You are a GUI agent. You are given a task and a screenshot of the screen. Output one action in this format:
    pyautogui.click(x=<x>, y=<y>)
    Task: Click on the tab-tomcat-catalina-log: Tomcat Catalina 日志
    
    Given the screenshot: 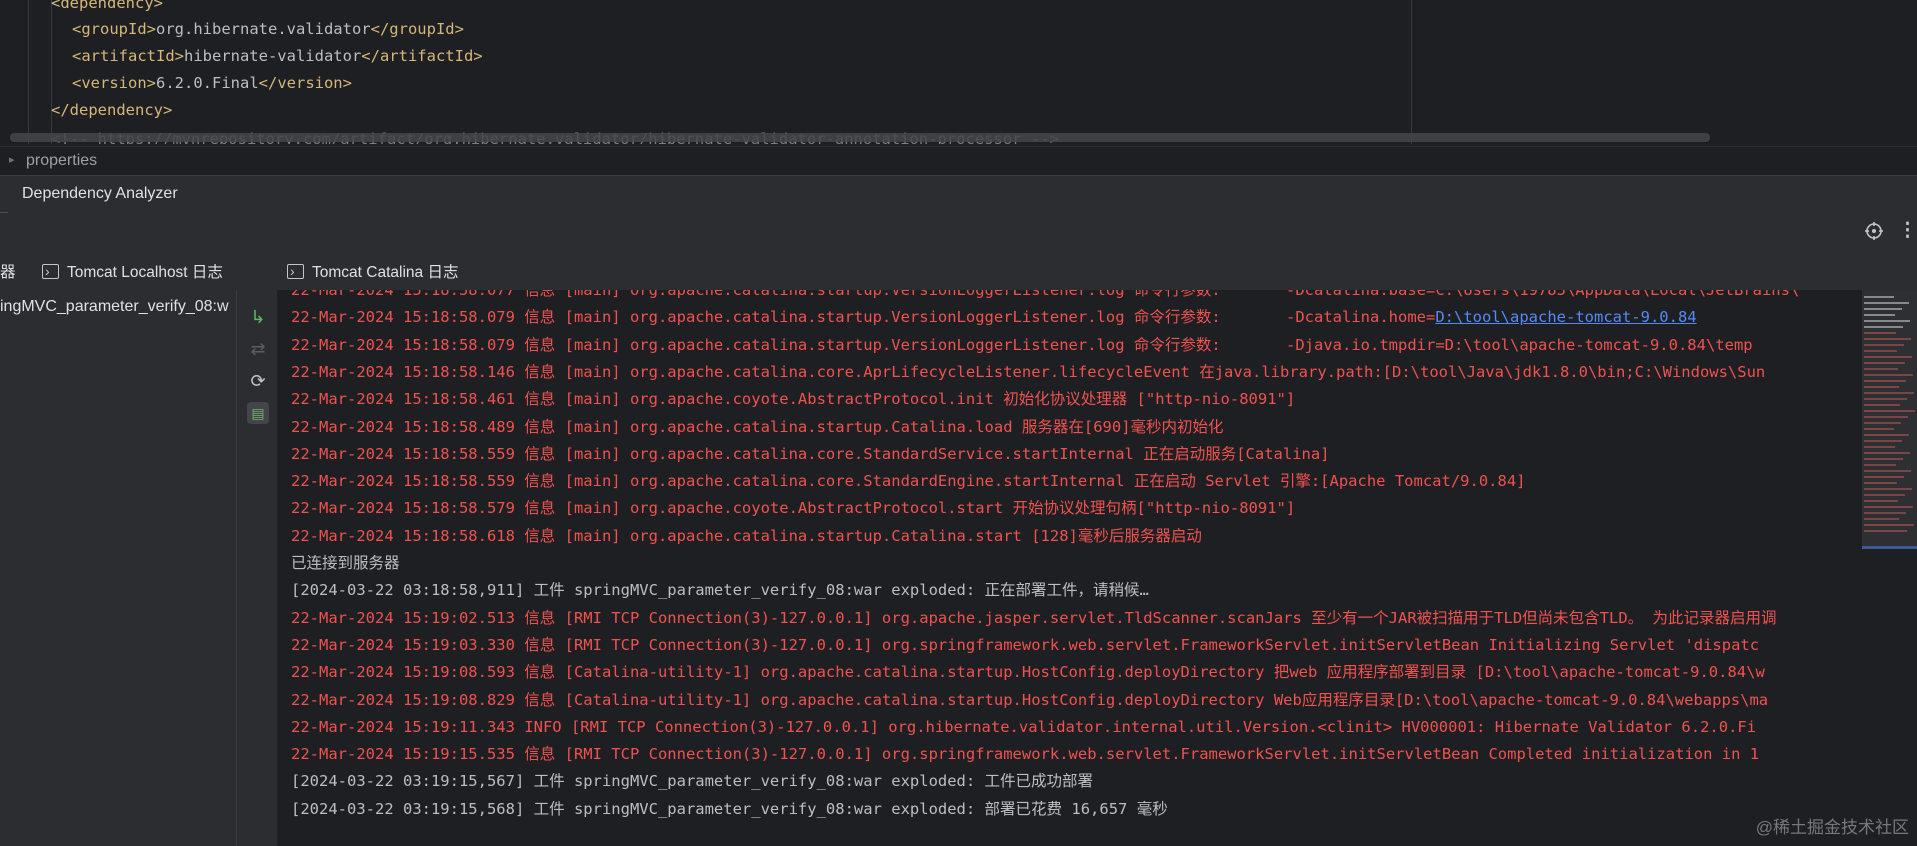 What is the action you would take?
    pyautogui.click(x=373, y=272)
    